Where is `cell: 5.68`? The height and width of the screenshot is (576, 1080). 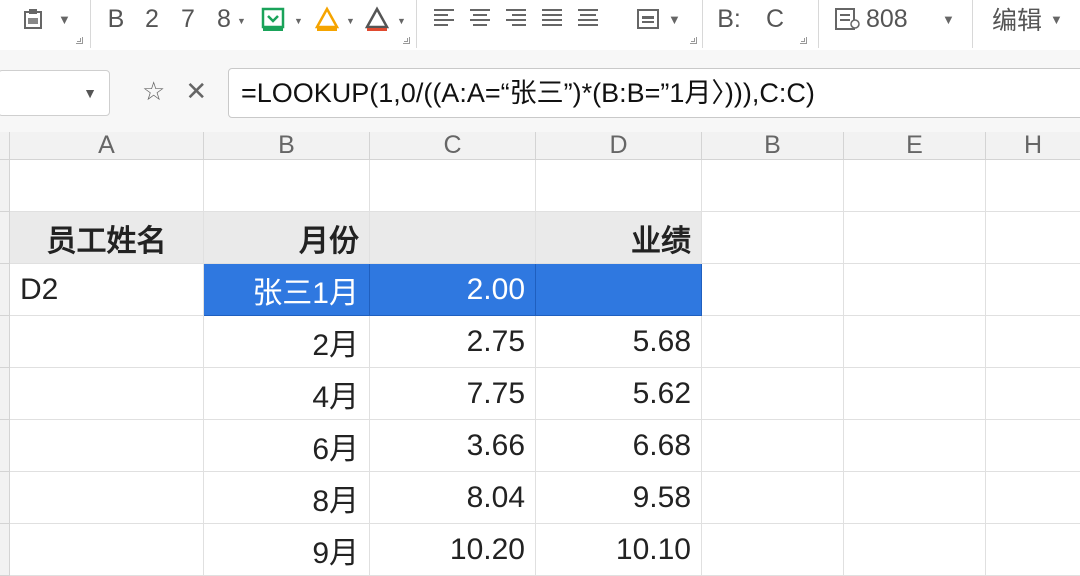
cell: 5.68 is located at coordinates (619, 342).